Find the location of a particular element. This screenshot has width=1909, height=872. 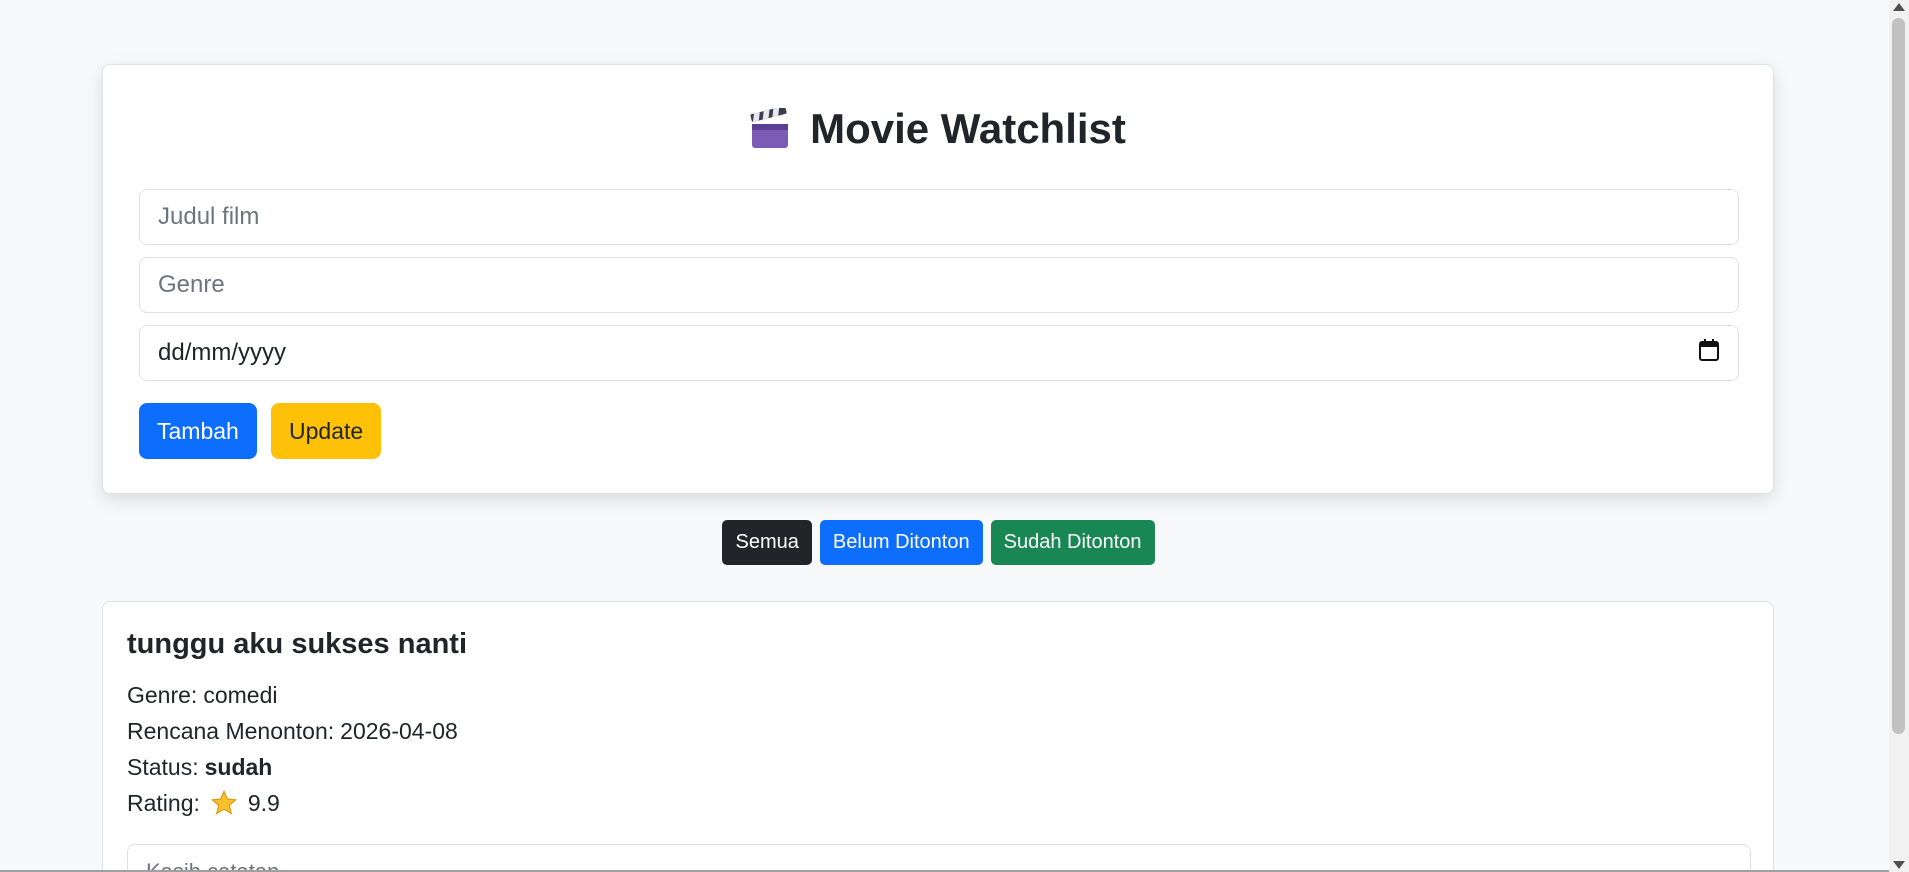

plan-date-value: 2026-04-08 is located at coordinates (399, 731).